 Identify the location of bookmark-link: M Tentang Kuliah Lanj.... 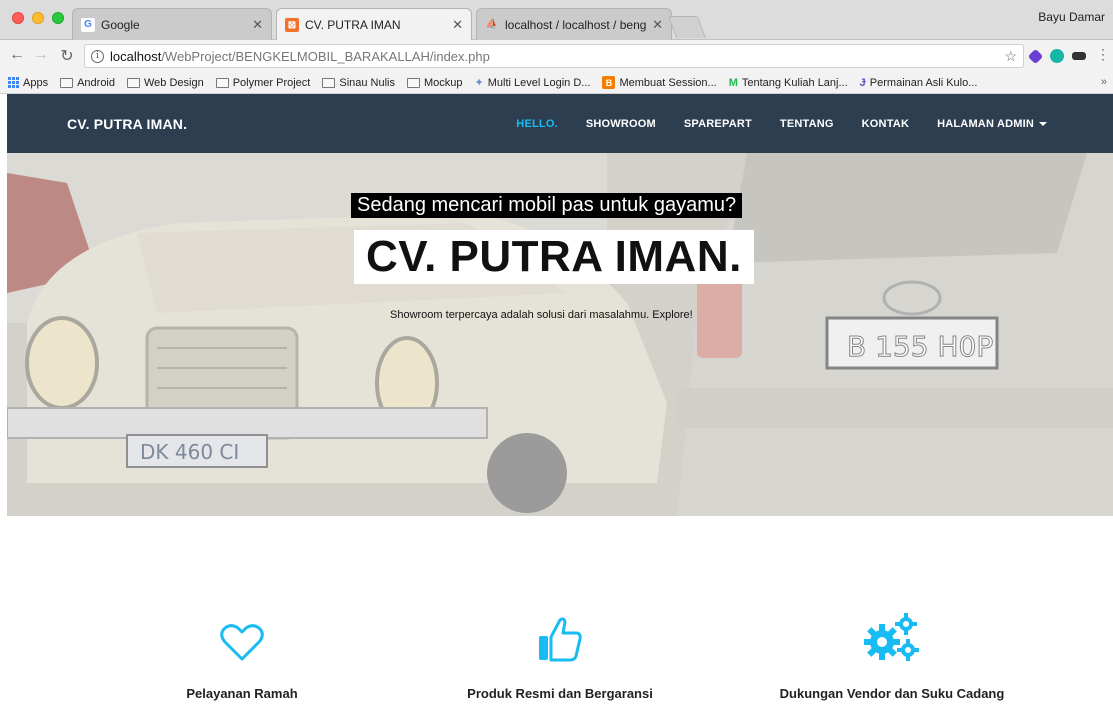
(788, 83).